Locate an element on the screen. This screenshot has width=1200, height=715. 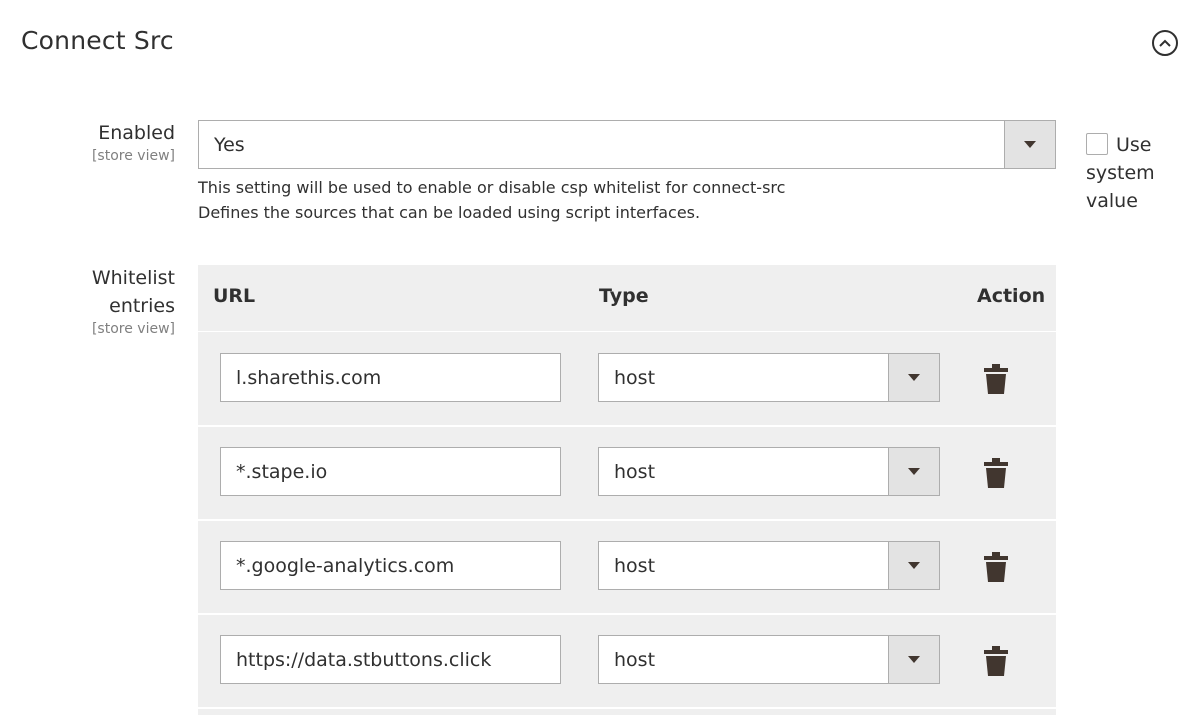
enabled-select-value: Yes is located at coordinates (229, 144).